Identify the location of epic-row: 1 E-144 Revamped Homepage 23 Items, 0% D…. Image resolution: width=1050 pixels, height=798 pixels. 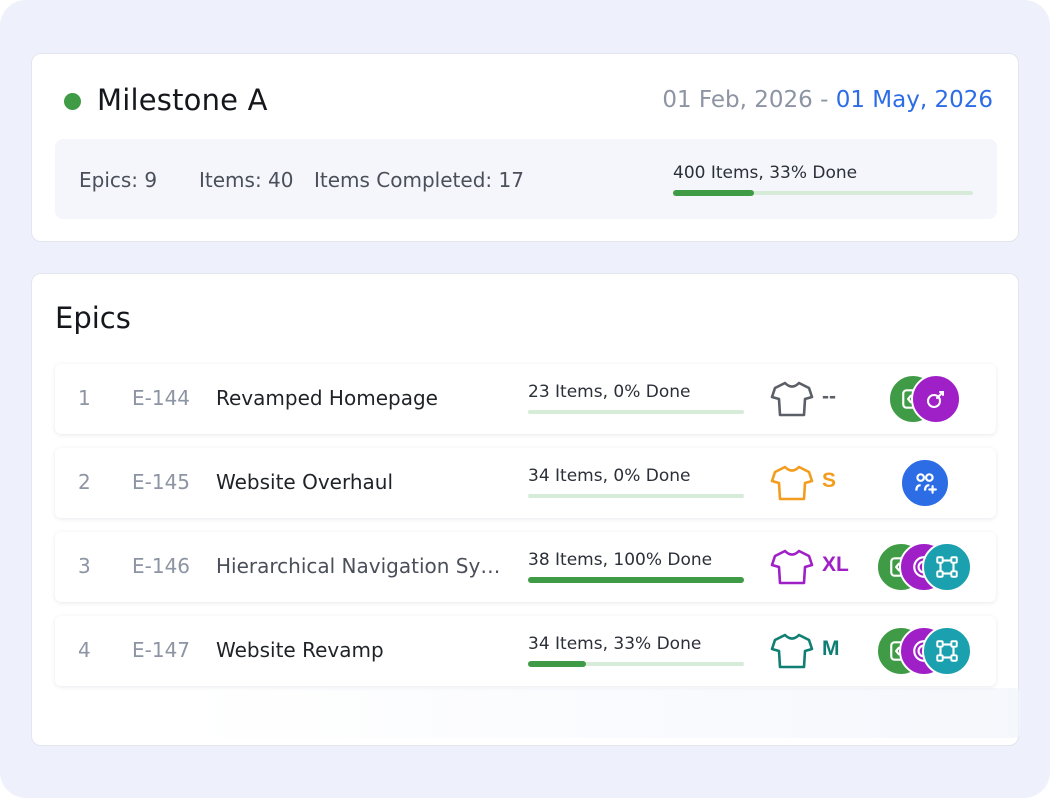
(525, 399).